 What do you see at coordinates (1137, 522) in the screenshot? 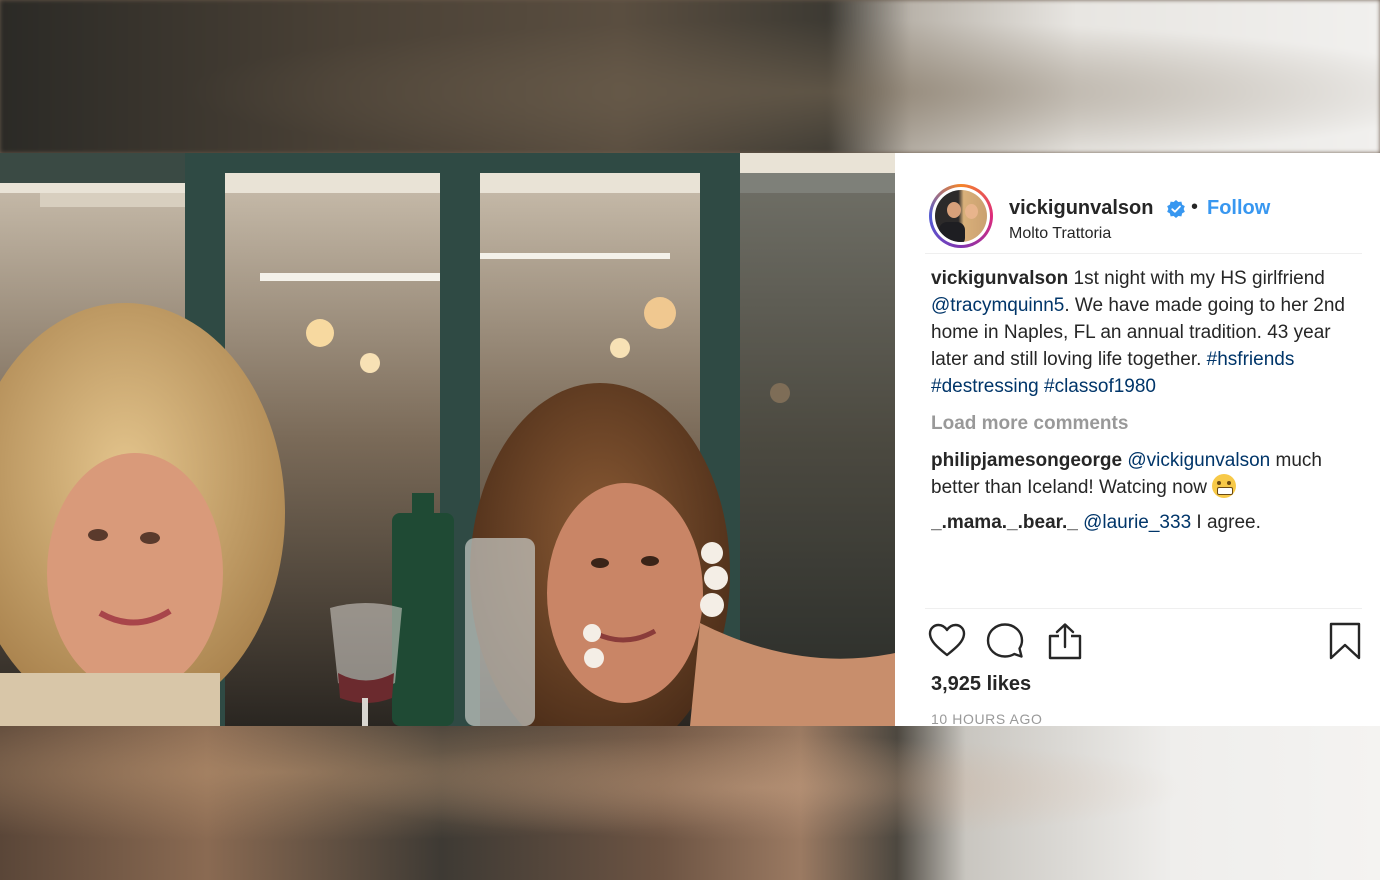
I see `comment-mention: @laurie_333` at bounding box center [1137, 522].